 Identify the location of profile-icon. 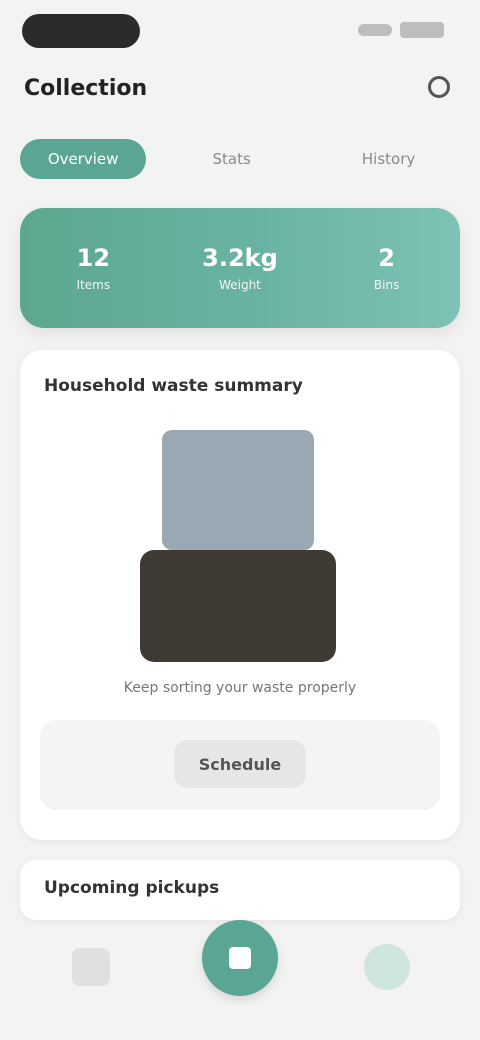
(387, 967).